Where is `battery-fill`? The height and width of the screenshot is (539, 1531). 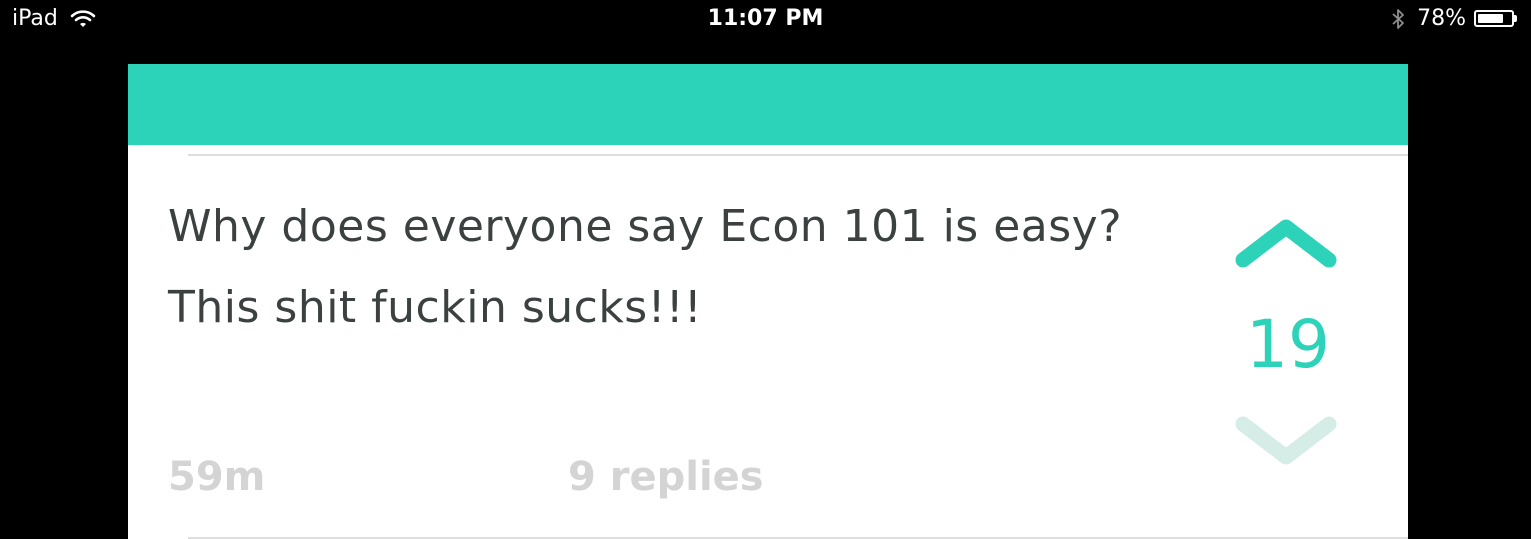 battery-fill is located at coordinates (1490, 18).